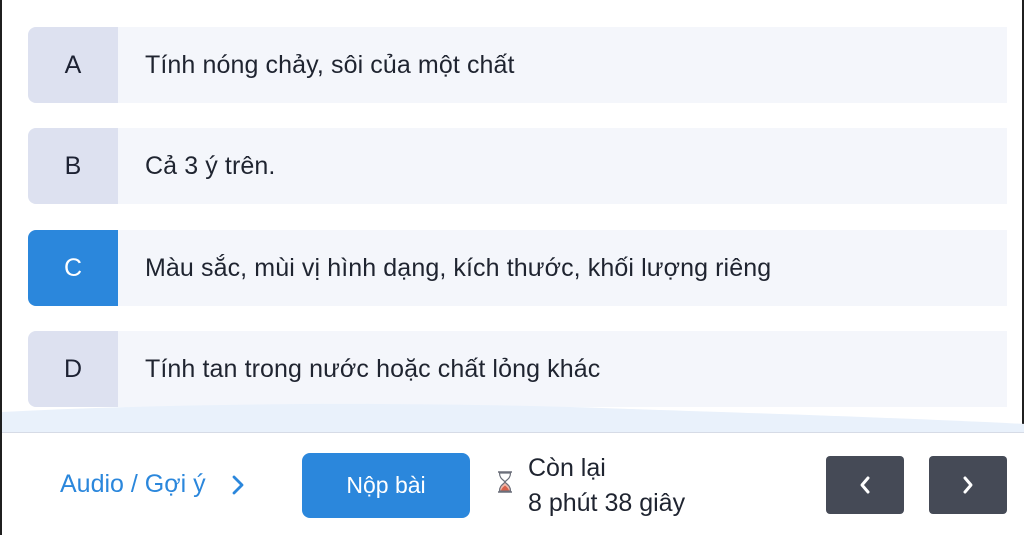  I want to click on audio-hint-link: Audio / Gợi ý, so click(153, 484).